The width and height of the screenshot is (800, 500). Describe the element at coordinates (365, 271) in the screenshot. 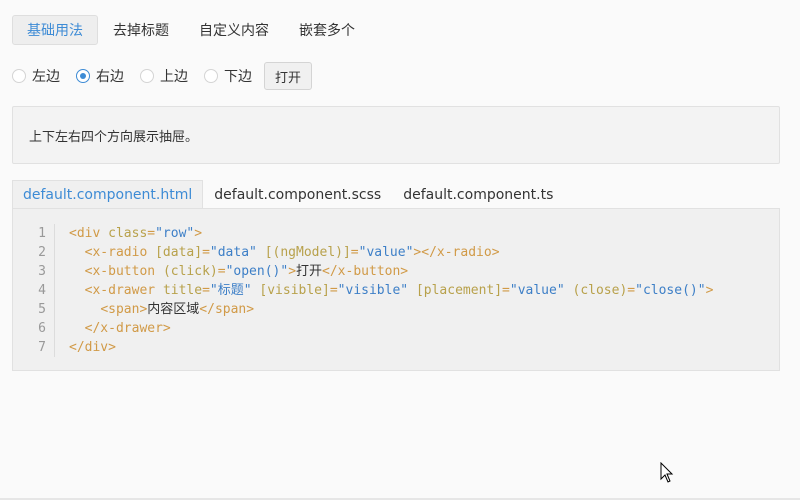

I see `code-token: </x-button>` at that location.